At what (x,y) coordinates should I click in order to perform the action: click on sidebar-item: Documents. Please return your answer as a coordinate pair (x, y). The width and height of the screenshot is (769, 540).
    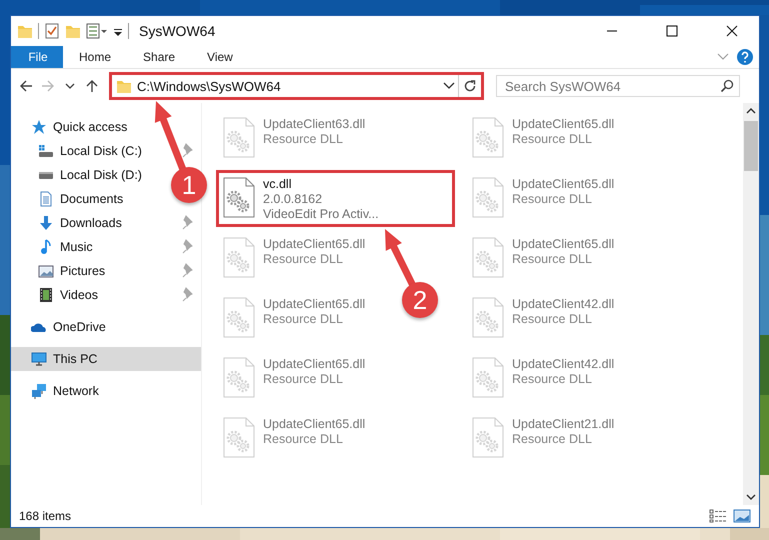
    Looking at the image, I should click on (71, 199).